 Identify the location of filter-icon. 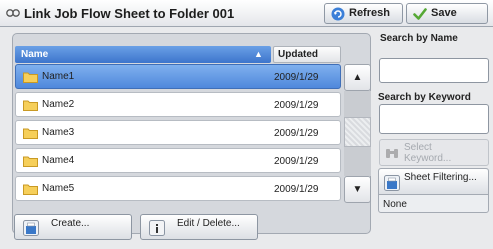
(392, 183).